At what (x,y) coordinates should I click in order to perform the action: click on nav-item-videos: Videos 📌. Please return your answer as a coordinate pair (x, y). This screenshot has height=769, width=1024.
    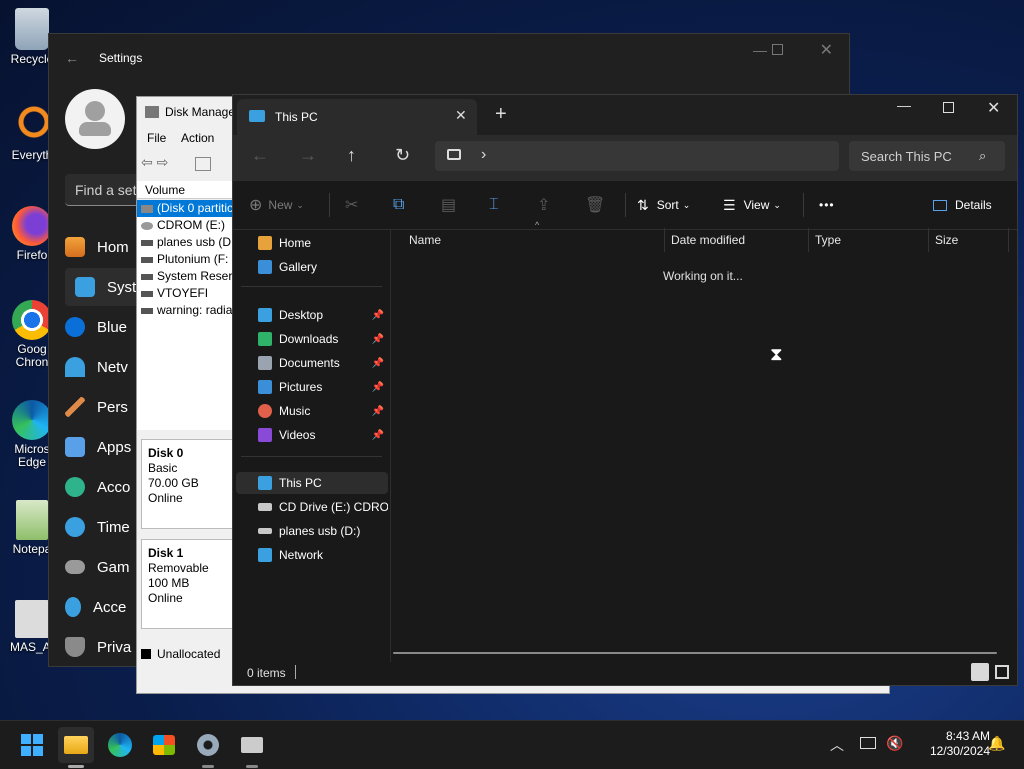
    Looking at the image, I should click on (312, 435).